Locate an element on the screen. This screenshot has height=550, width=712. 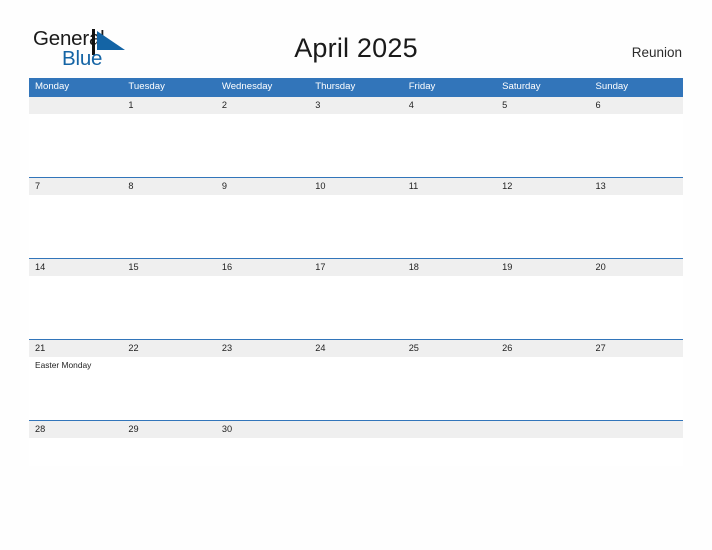
weekday-header-sunday: Sunday is located at coordinates (612, 86).